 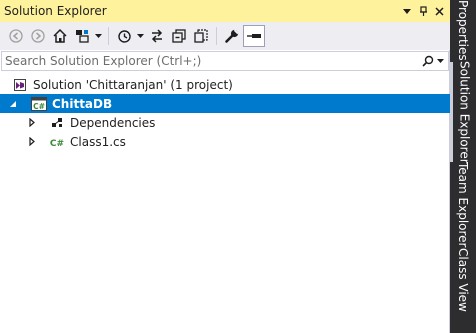 I want to click on toolbar, so click(x=225, y=36).